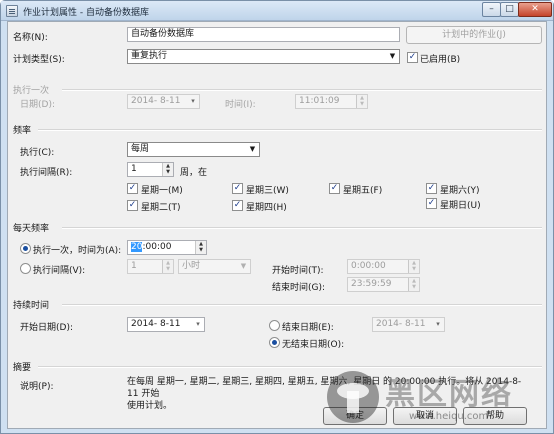 This screenshot has height=434, width=554. I want to click on day-checkbox-saturday: ✓, so click(431, 188).